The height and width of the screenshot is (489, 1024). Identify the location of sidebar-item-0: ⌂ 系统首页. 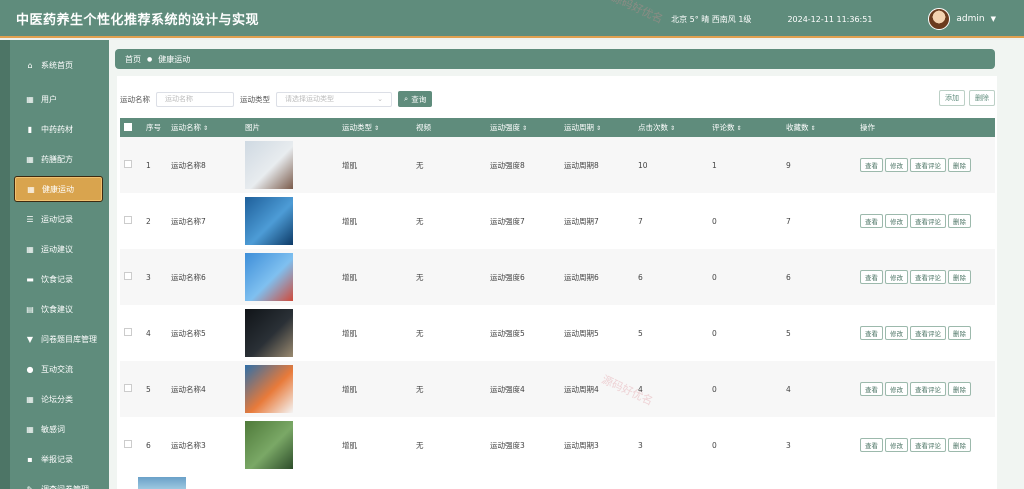
(58, 65).